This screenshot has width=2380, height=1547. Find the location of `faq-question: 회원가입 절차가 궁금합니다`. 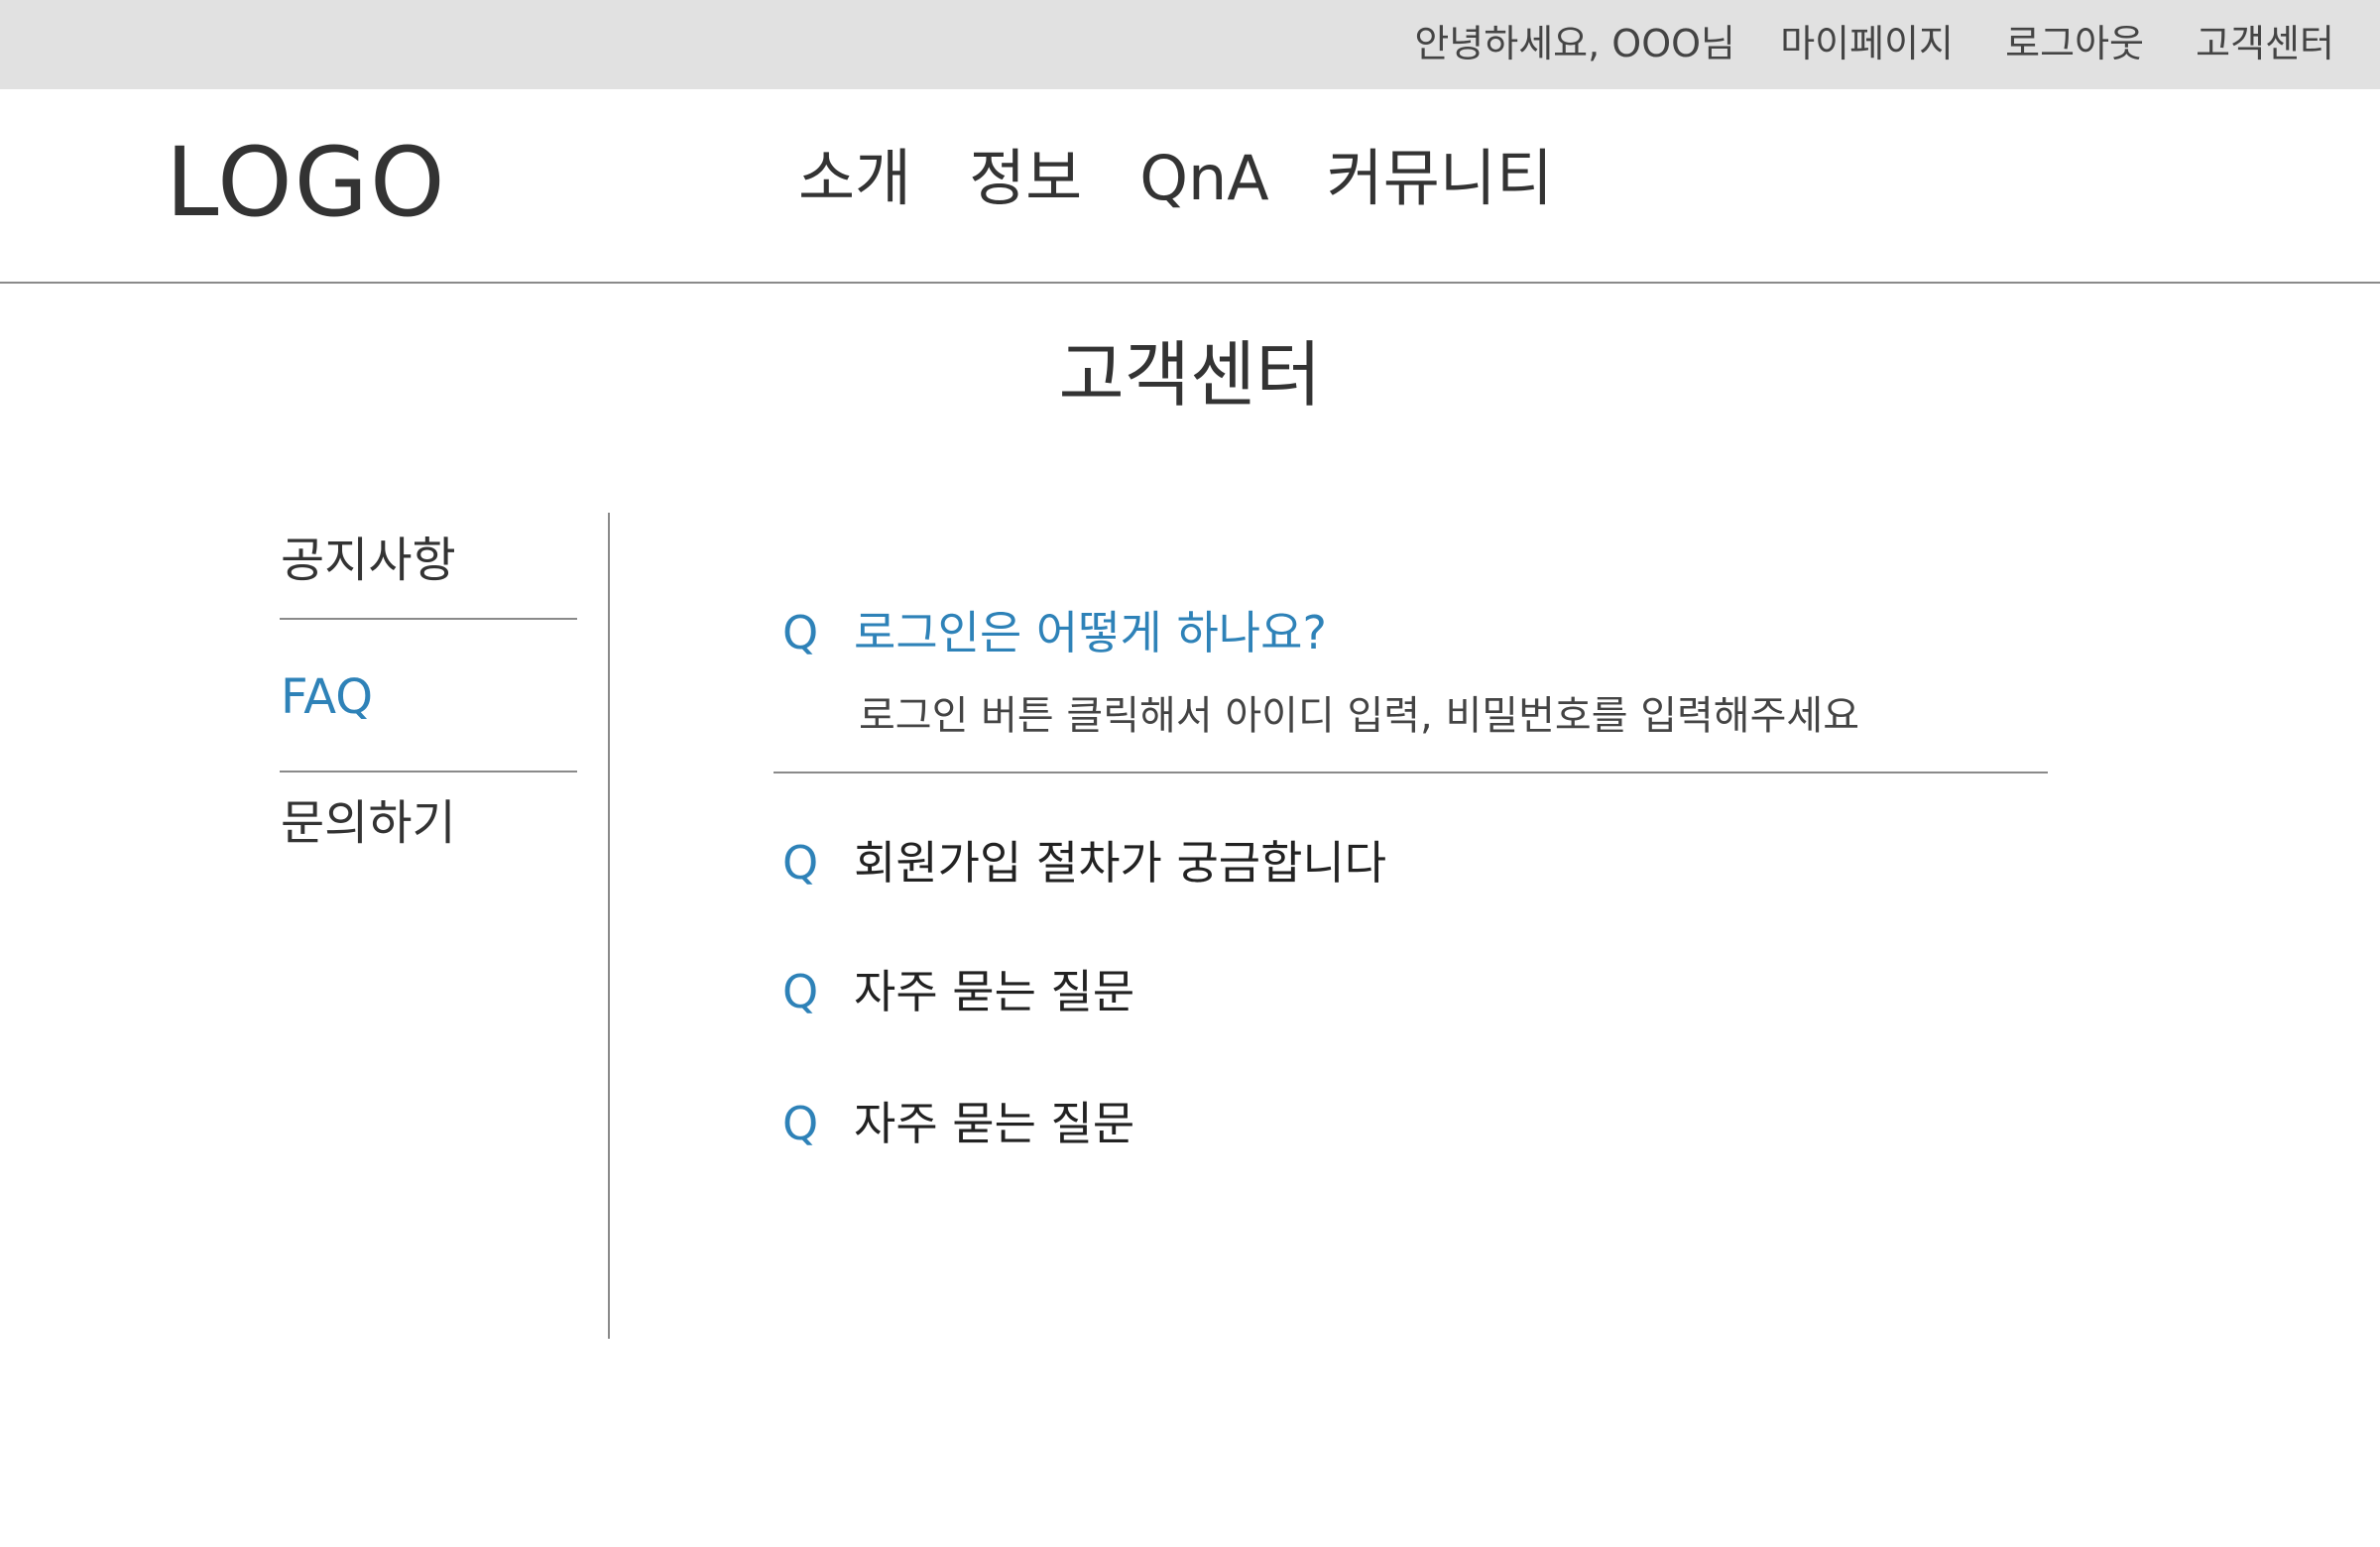

faq-question: 회원가입 절차가 궁금합니다 is located at coordinates (1120, 862).